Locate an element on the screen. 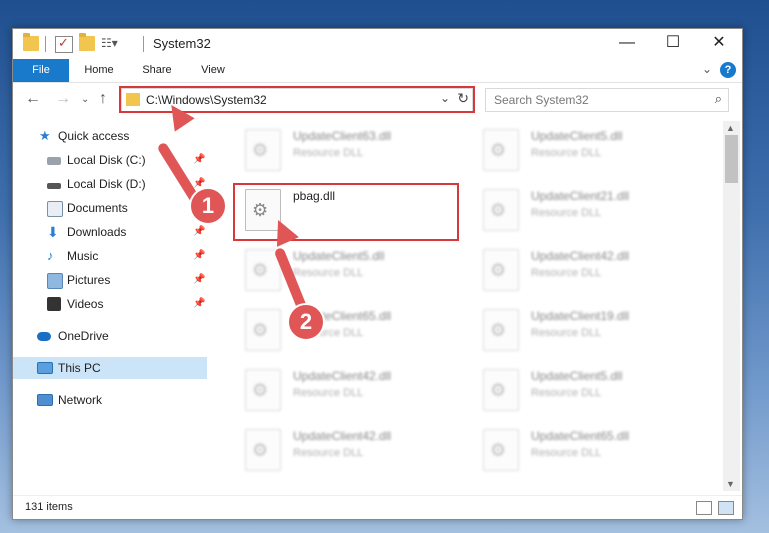  sidebar-item-label: This PC is located at coordinates (79, 368).